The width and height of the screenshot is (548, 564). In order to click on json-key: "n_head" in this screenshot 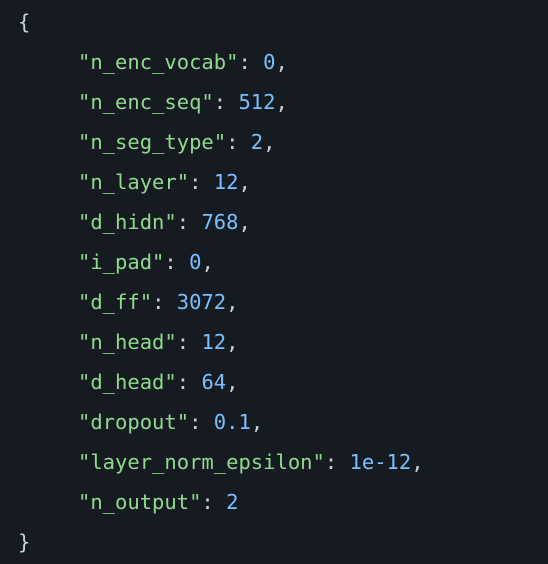, I will do `click(127, 342)`.